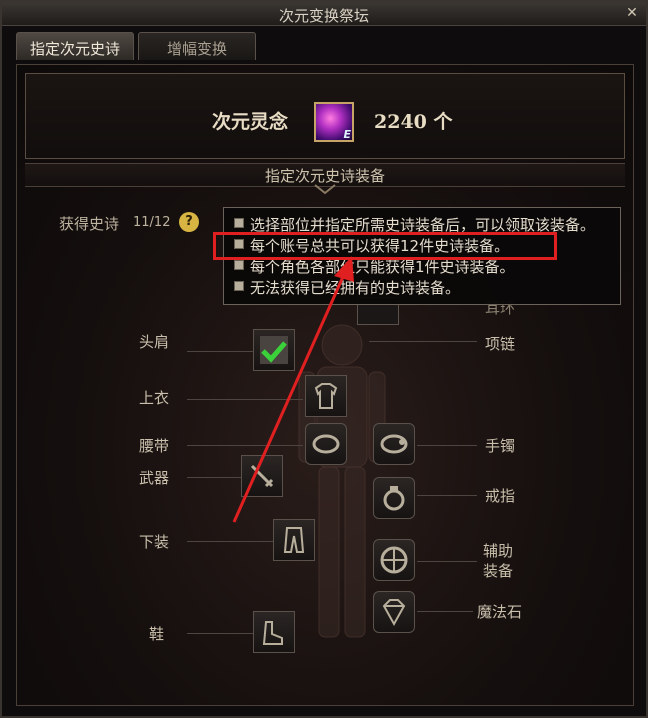 The image size is (648, 718). I want to click on shoes-icon, so click(272, 633).